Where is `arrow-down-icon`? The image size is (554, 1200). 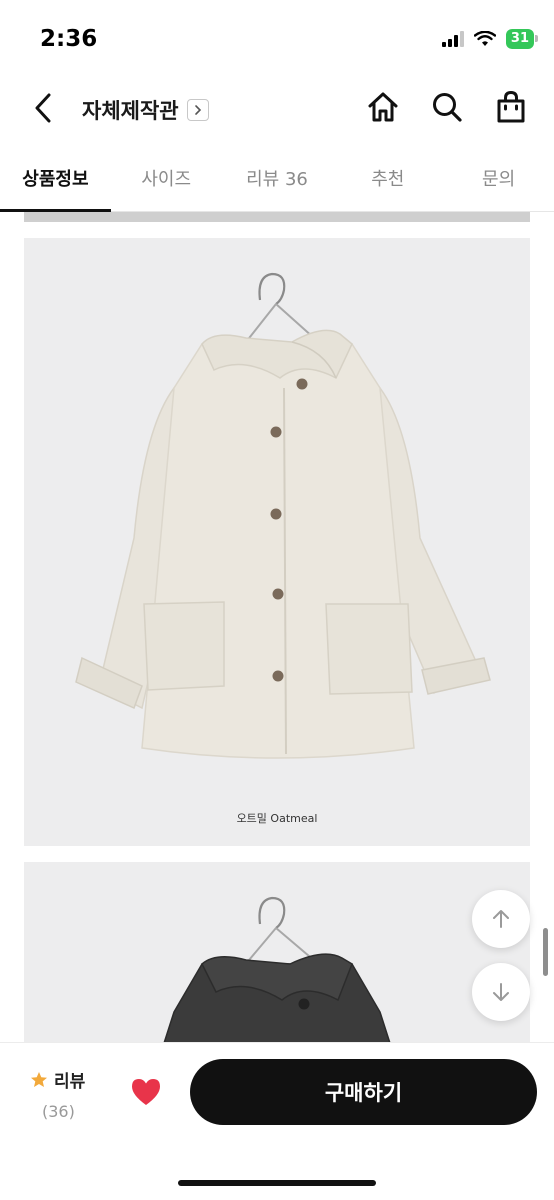 arrow-down-icon is located at coordinates (501, 992).